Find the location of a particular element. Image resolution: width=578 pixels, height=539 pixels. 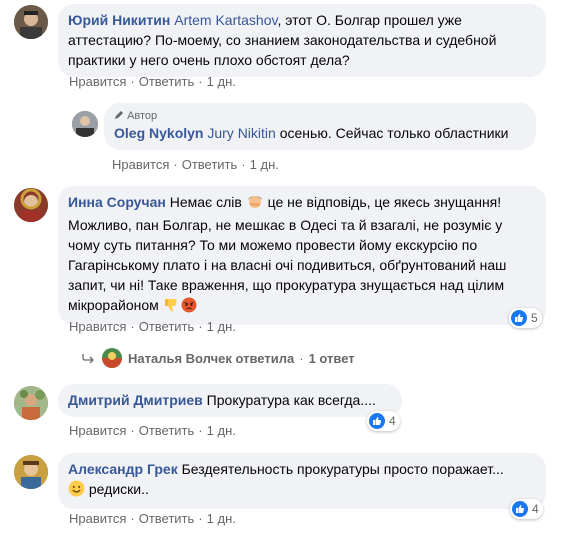

replies-count: 1 ответ is located at coordinates (332, 358).